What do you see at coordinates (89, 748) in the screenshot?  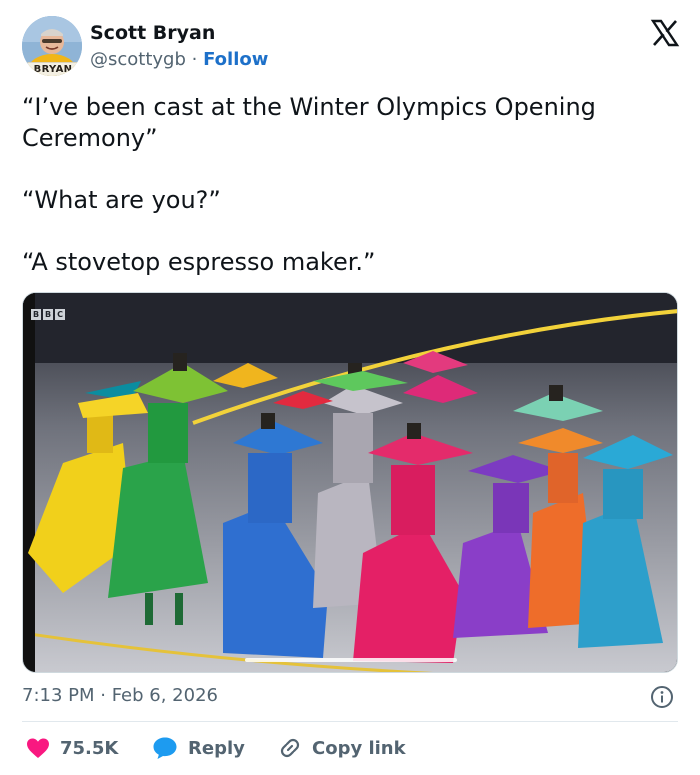 I see `like-count: 75.5K` at bounding box center [89, 748].